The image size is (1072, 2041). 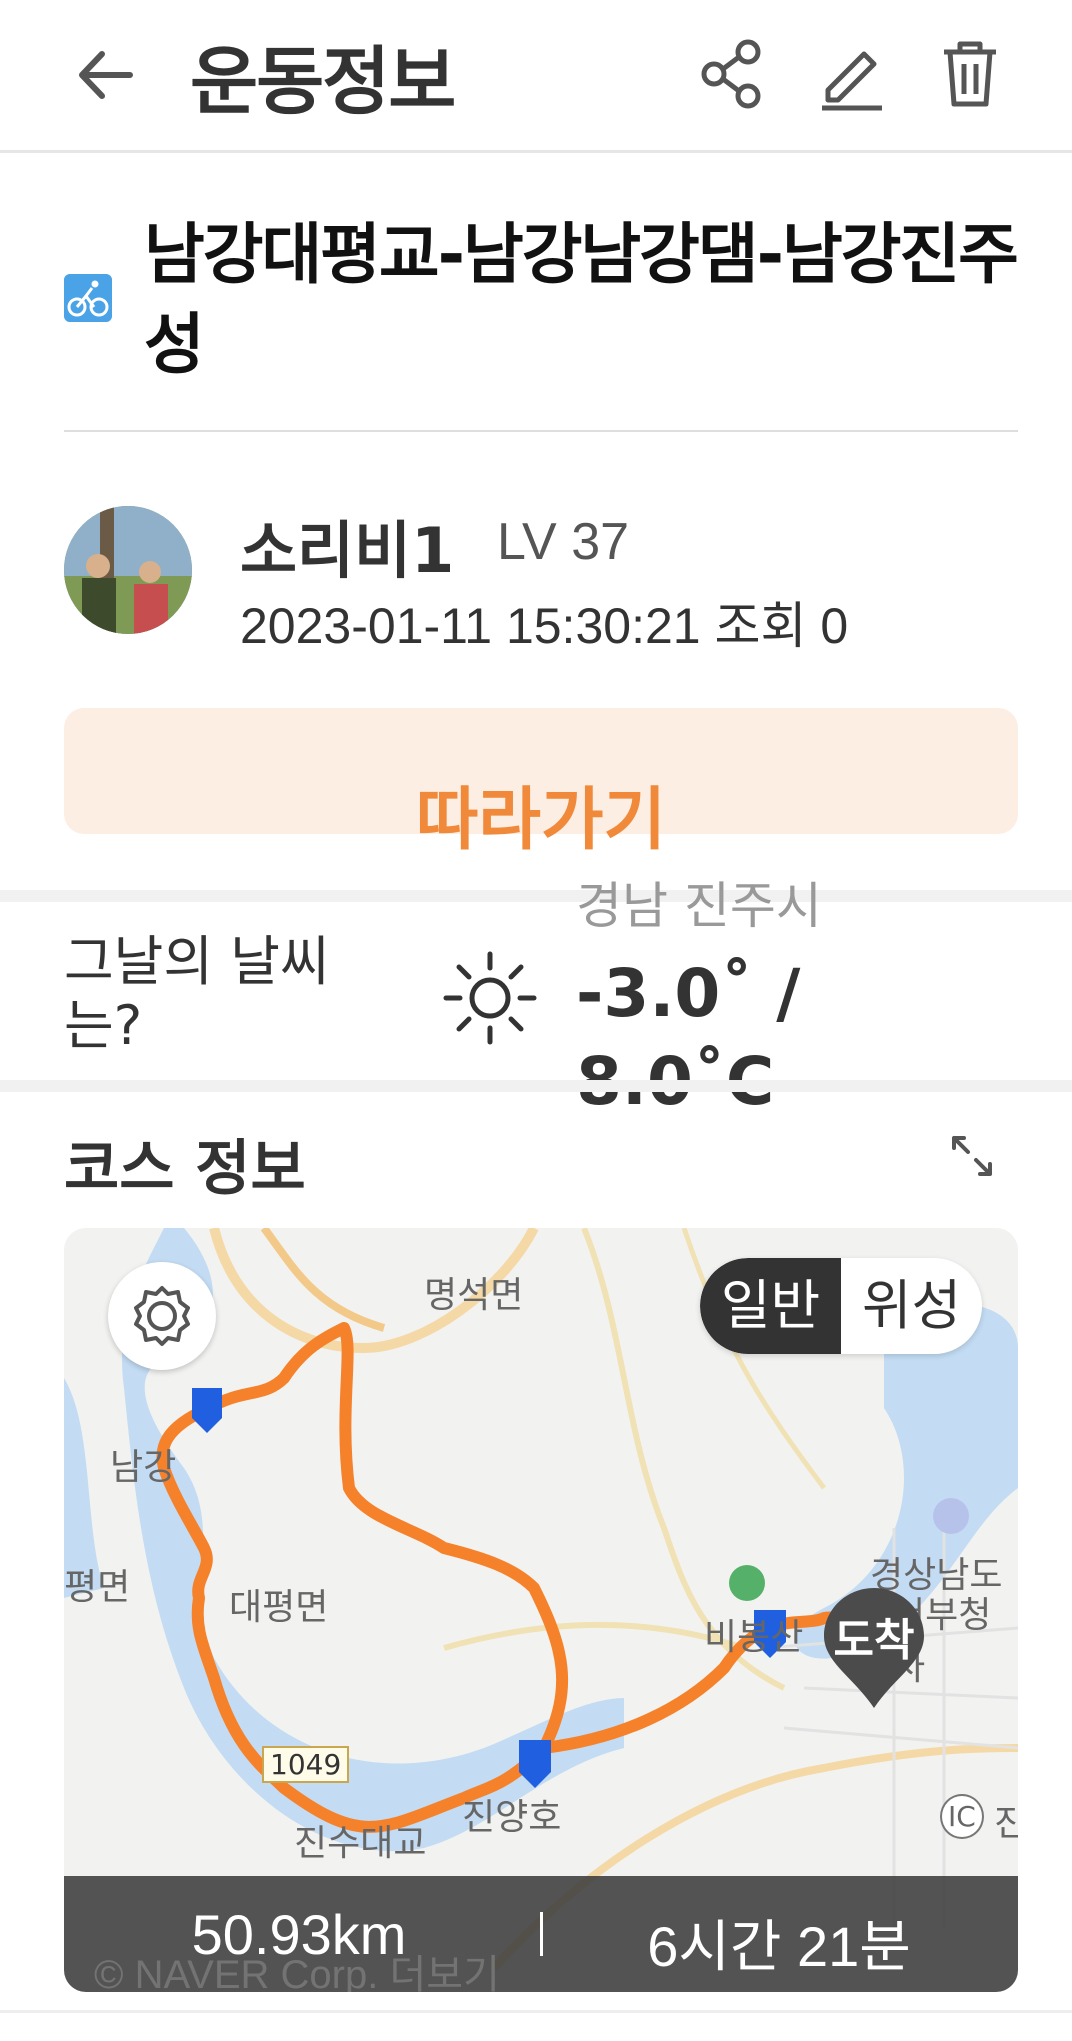 I want to click on map-label: 대평면, so click(x=279, y=1607).